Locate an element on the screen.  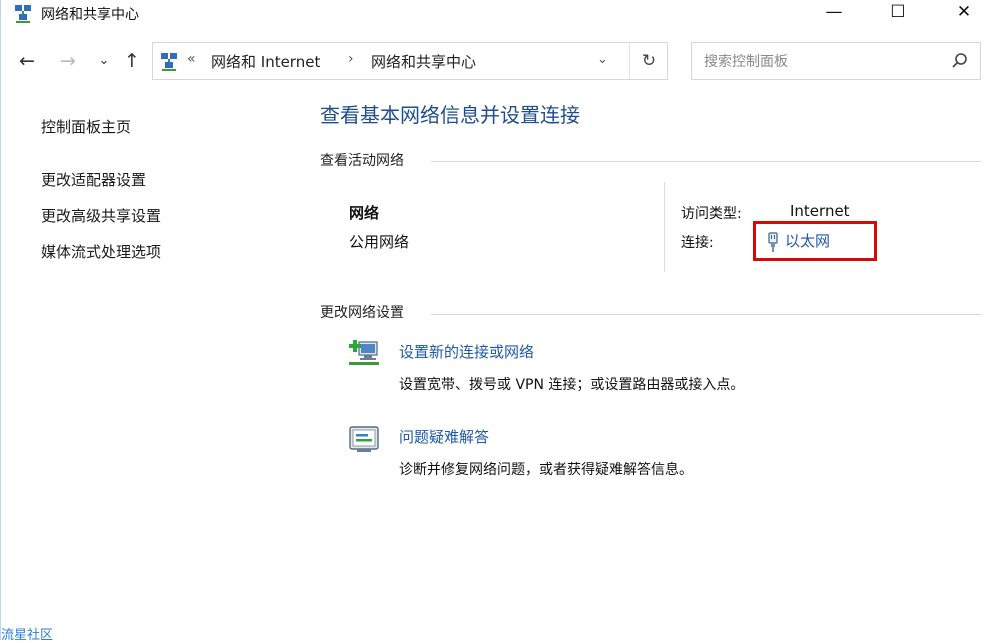
troubleshoot-link: 问题疑难解答 is located at coordinates (444, 436).